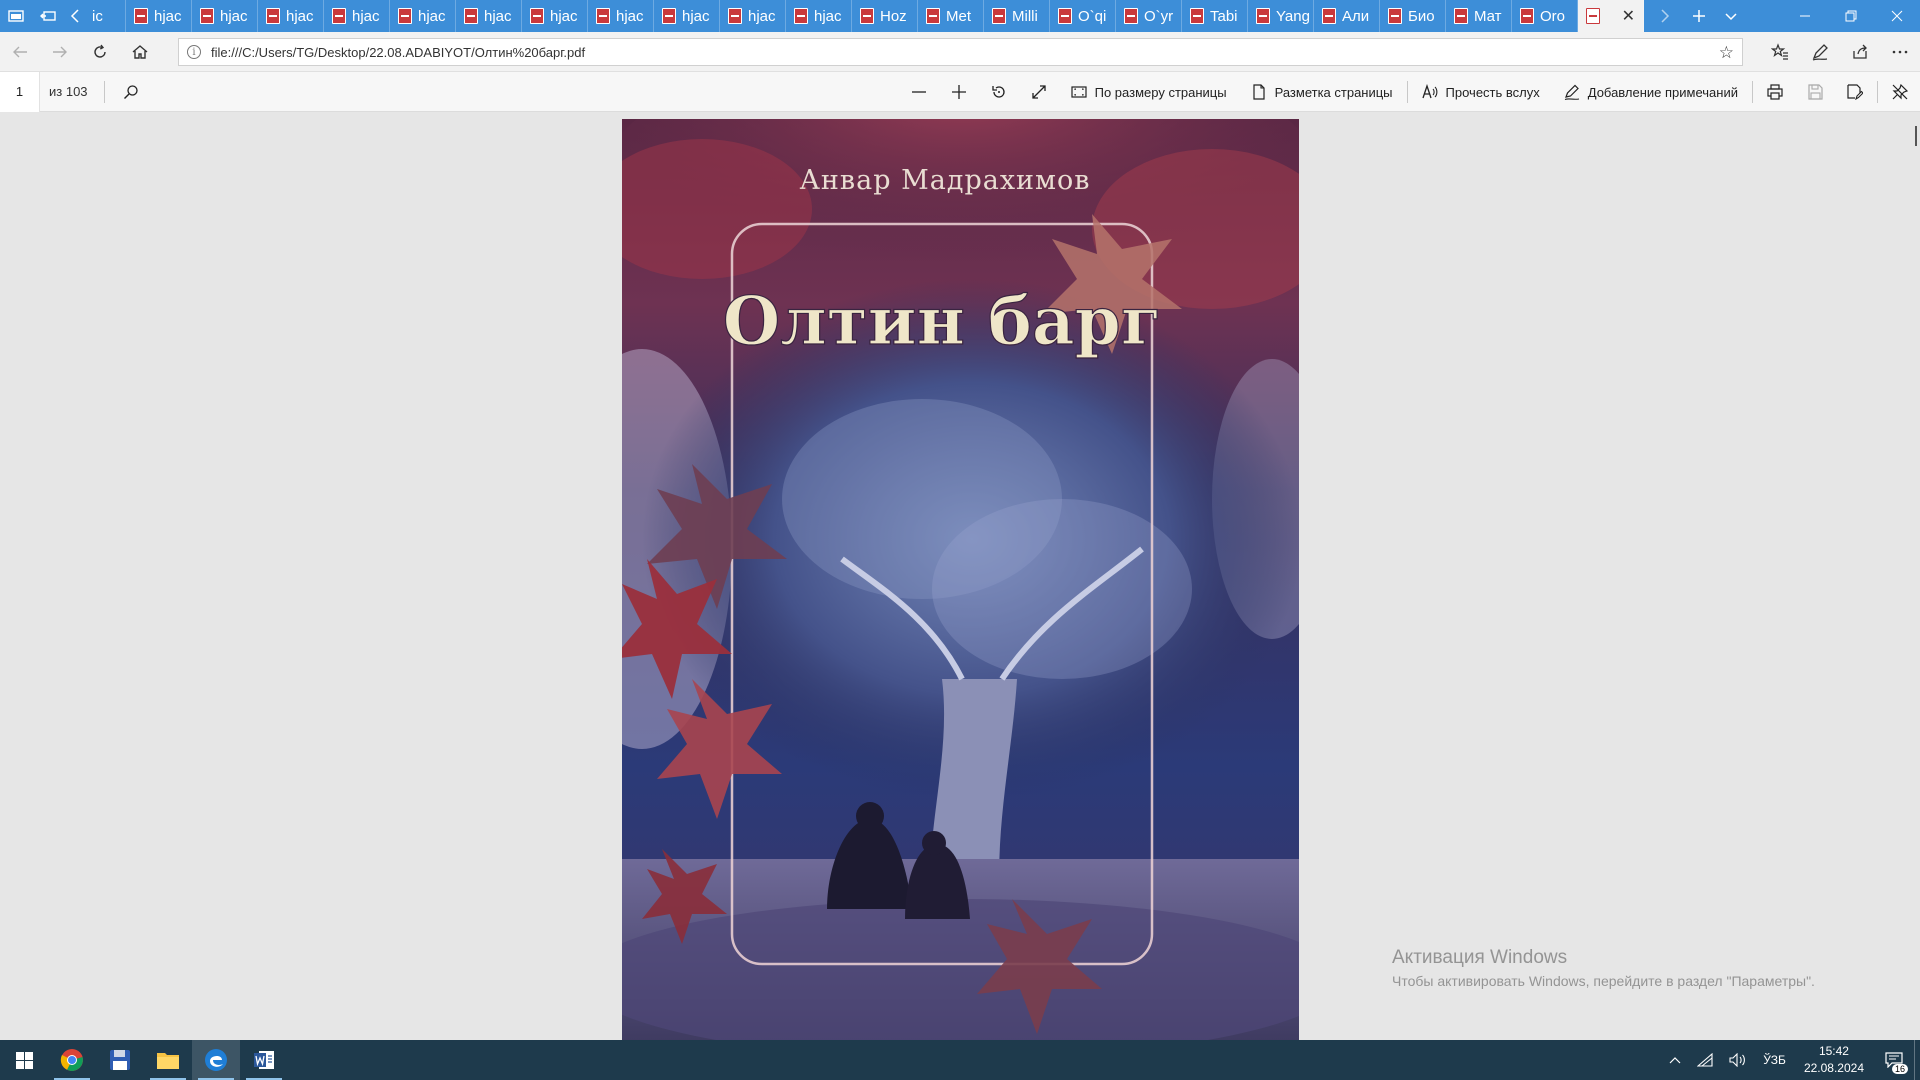 The image size is (1920, 1080). I want to click on close-tab-icon: ✕, so click(1628, 16).